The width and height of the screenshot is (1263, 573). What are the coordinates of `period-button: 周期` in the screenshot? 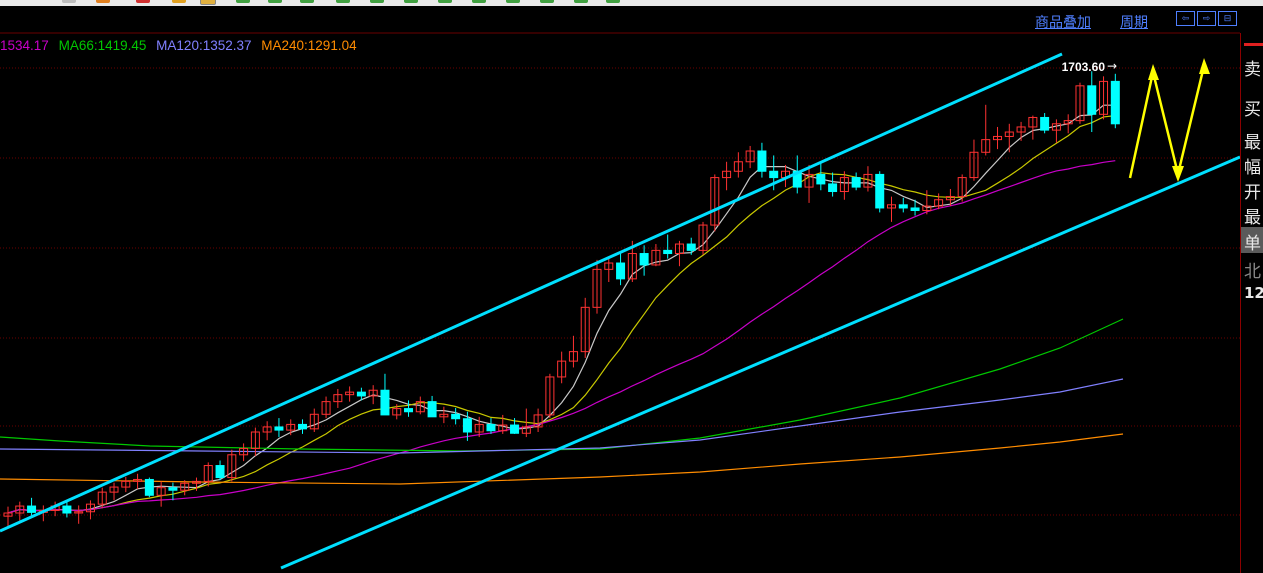 It's located at (1134, 22).